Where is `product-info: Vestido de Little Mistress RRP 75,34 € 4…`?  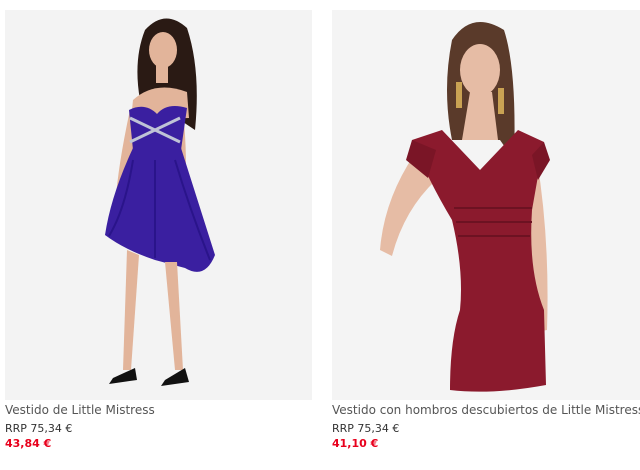
product-info: Vestido de Little Mistress RRP 75,34 € 4… is located at coordinates (158, 426).